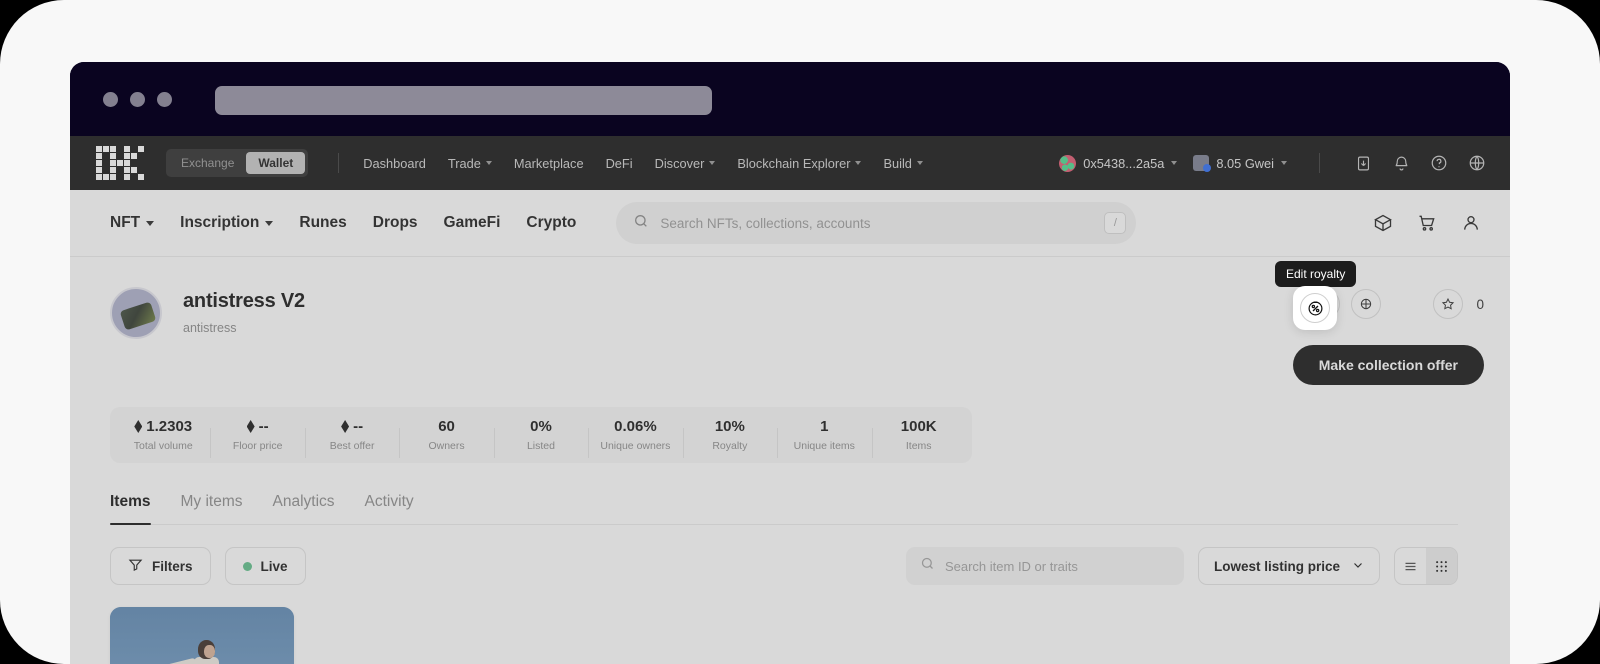 The width and height of the screenshot is (1600, 664). I want to click on help-icon, so click(1439, 163).